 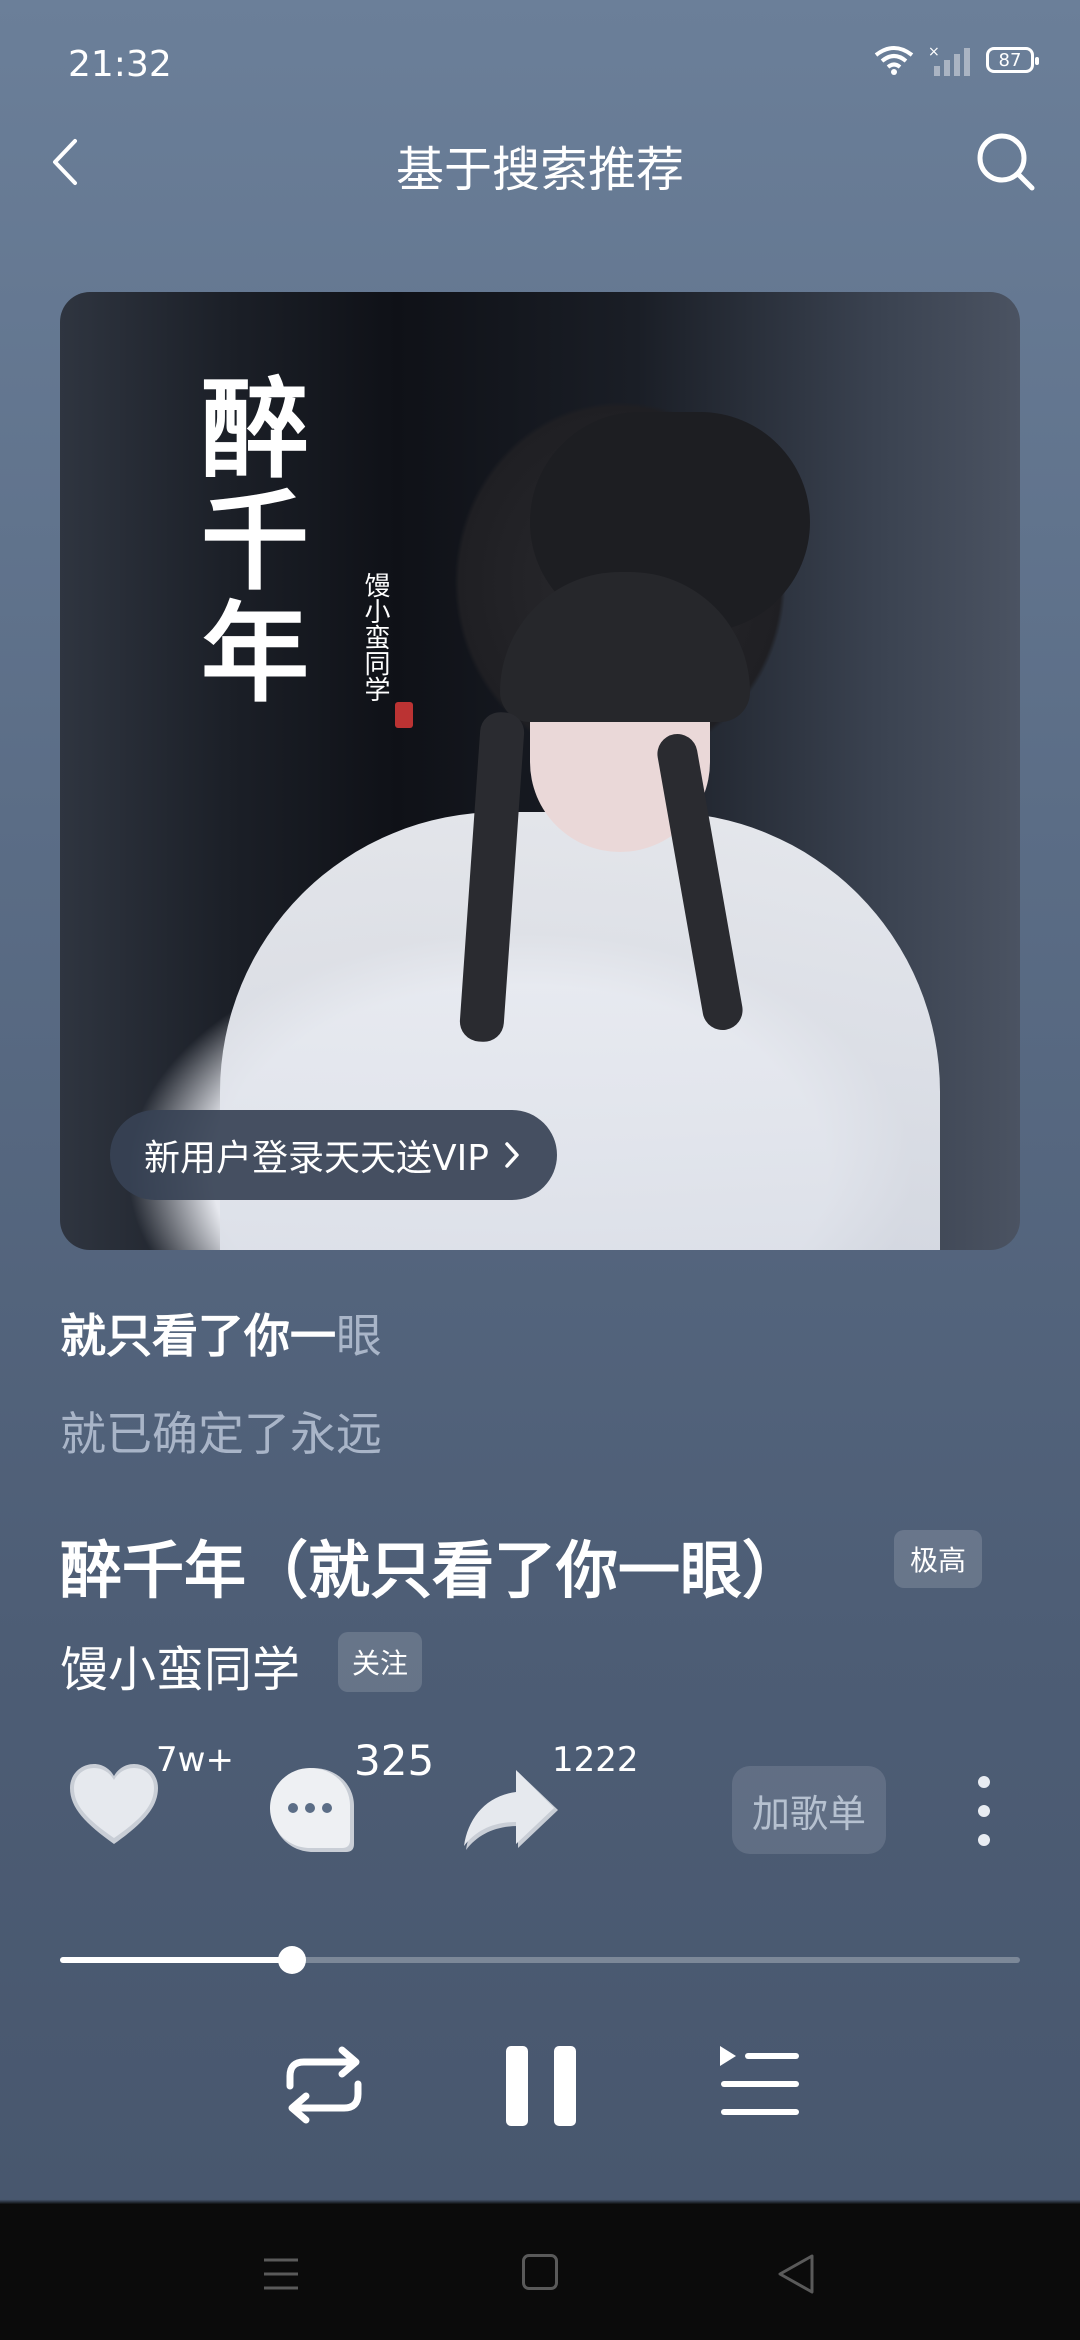 What do you see at coordinates (292, 1960) in the screenshot?
I see `progress-thumb` at bounding box center [292, 1960].